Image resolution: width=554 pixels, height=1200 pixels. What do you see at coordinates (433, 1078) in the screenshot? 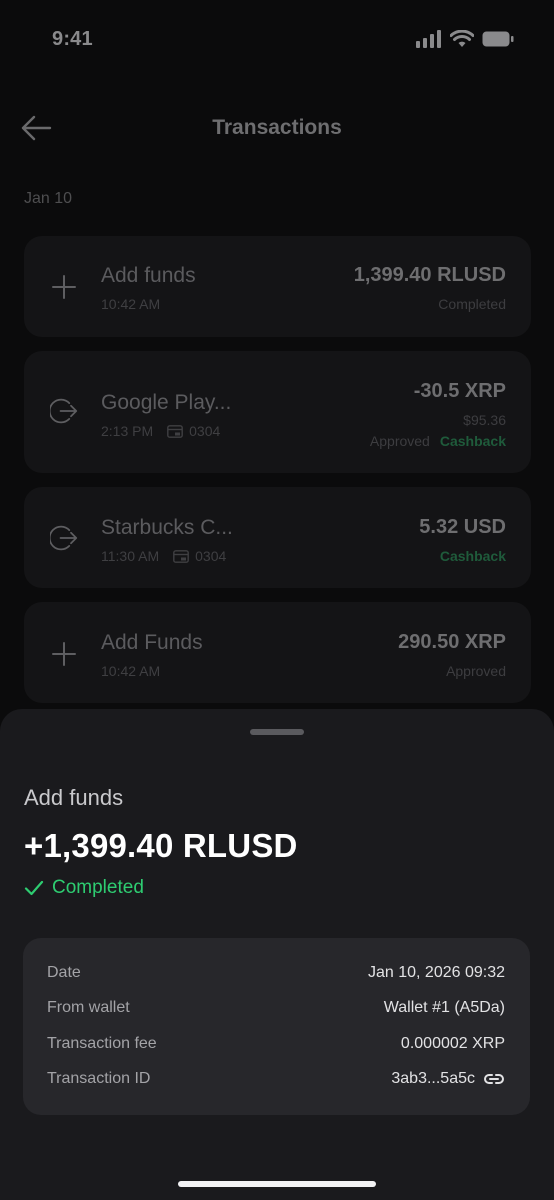
I see `detail-value: 3ab3...5a5c` at bounding box center [433, 1078].